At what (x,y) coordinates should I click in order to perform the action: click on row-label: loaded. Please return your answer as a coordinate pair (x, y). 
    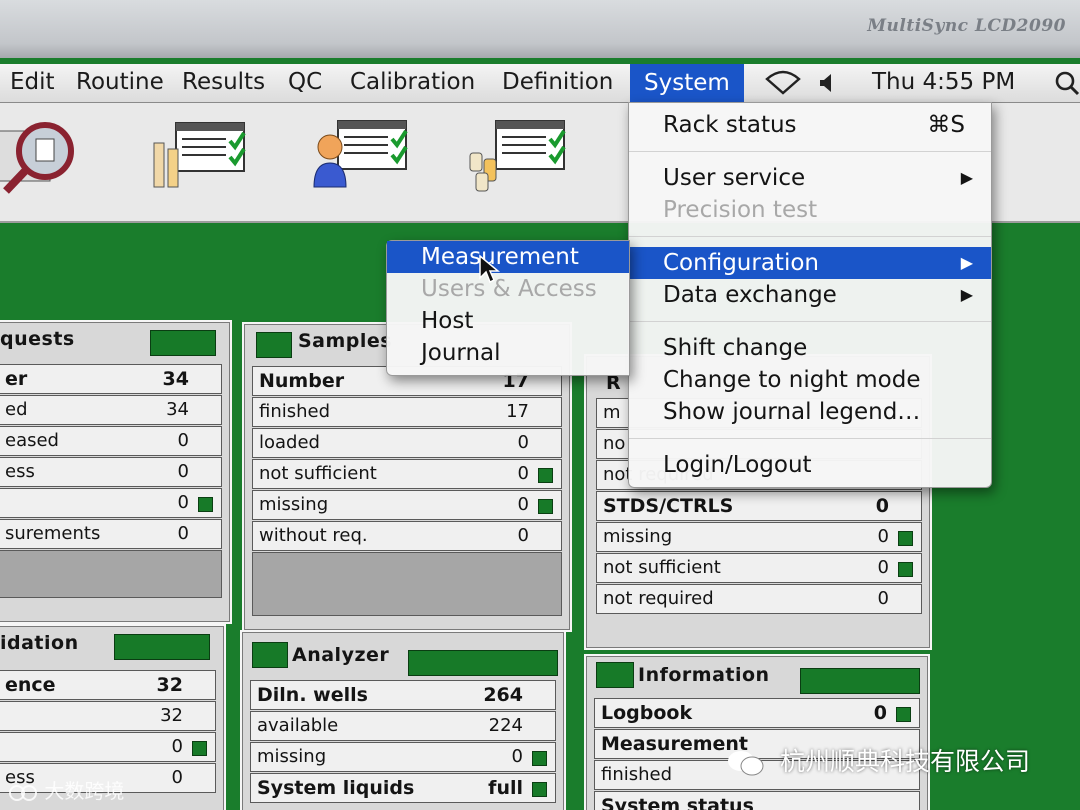
    Looking at the image, I should click on (289, 442).